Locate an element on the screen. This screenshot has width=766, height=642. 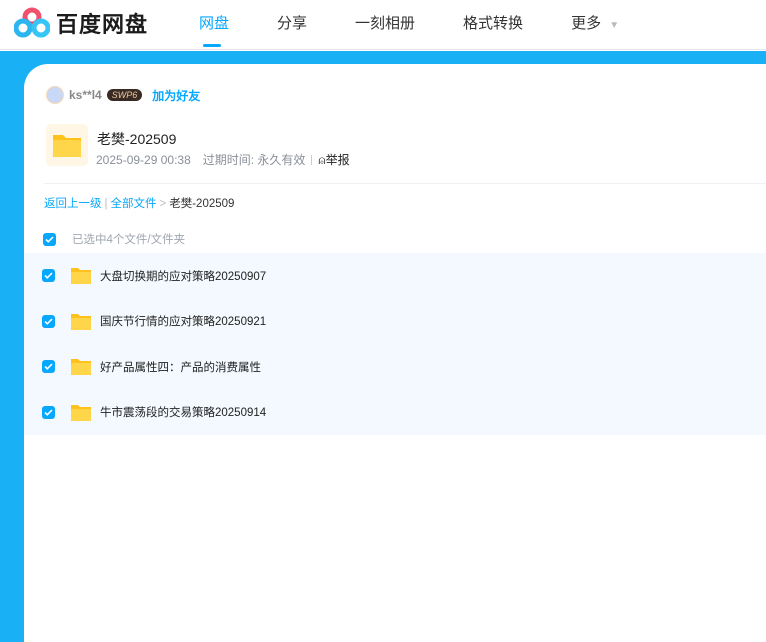
select-all: 已选中4个文件/文件夹 is located at coordinates (114, 239).